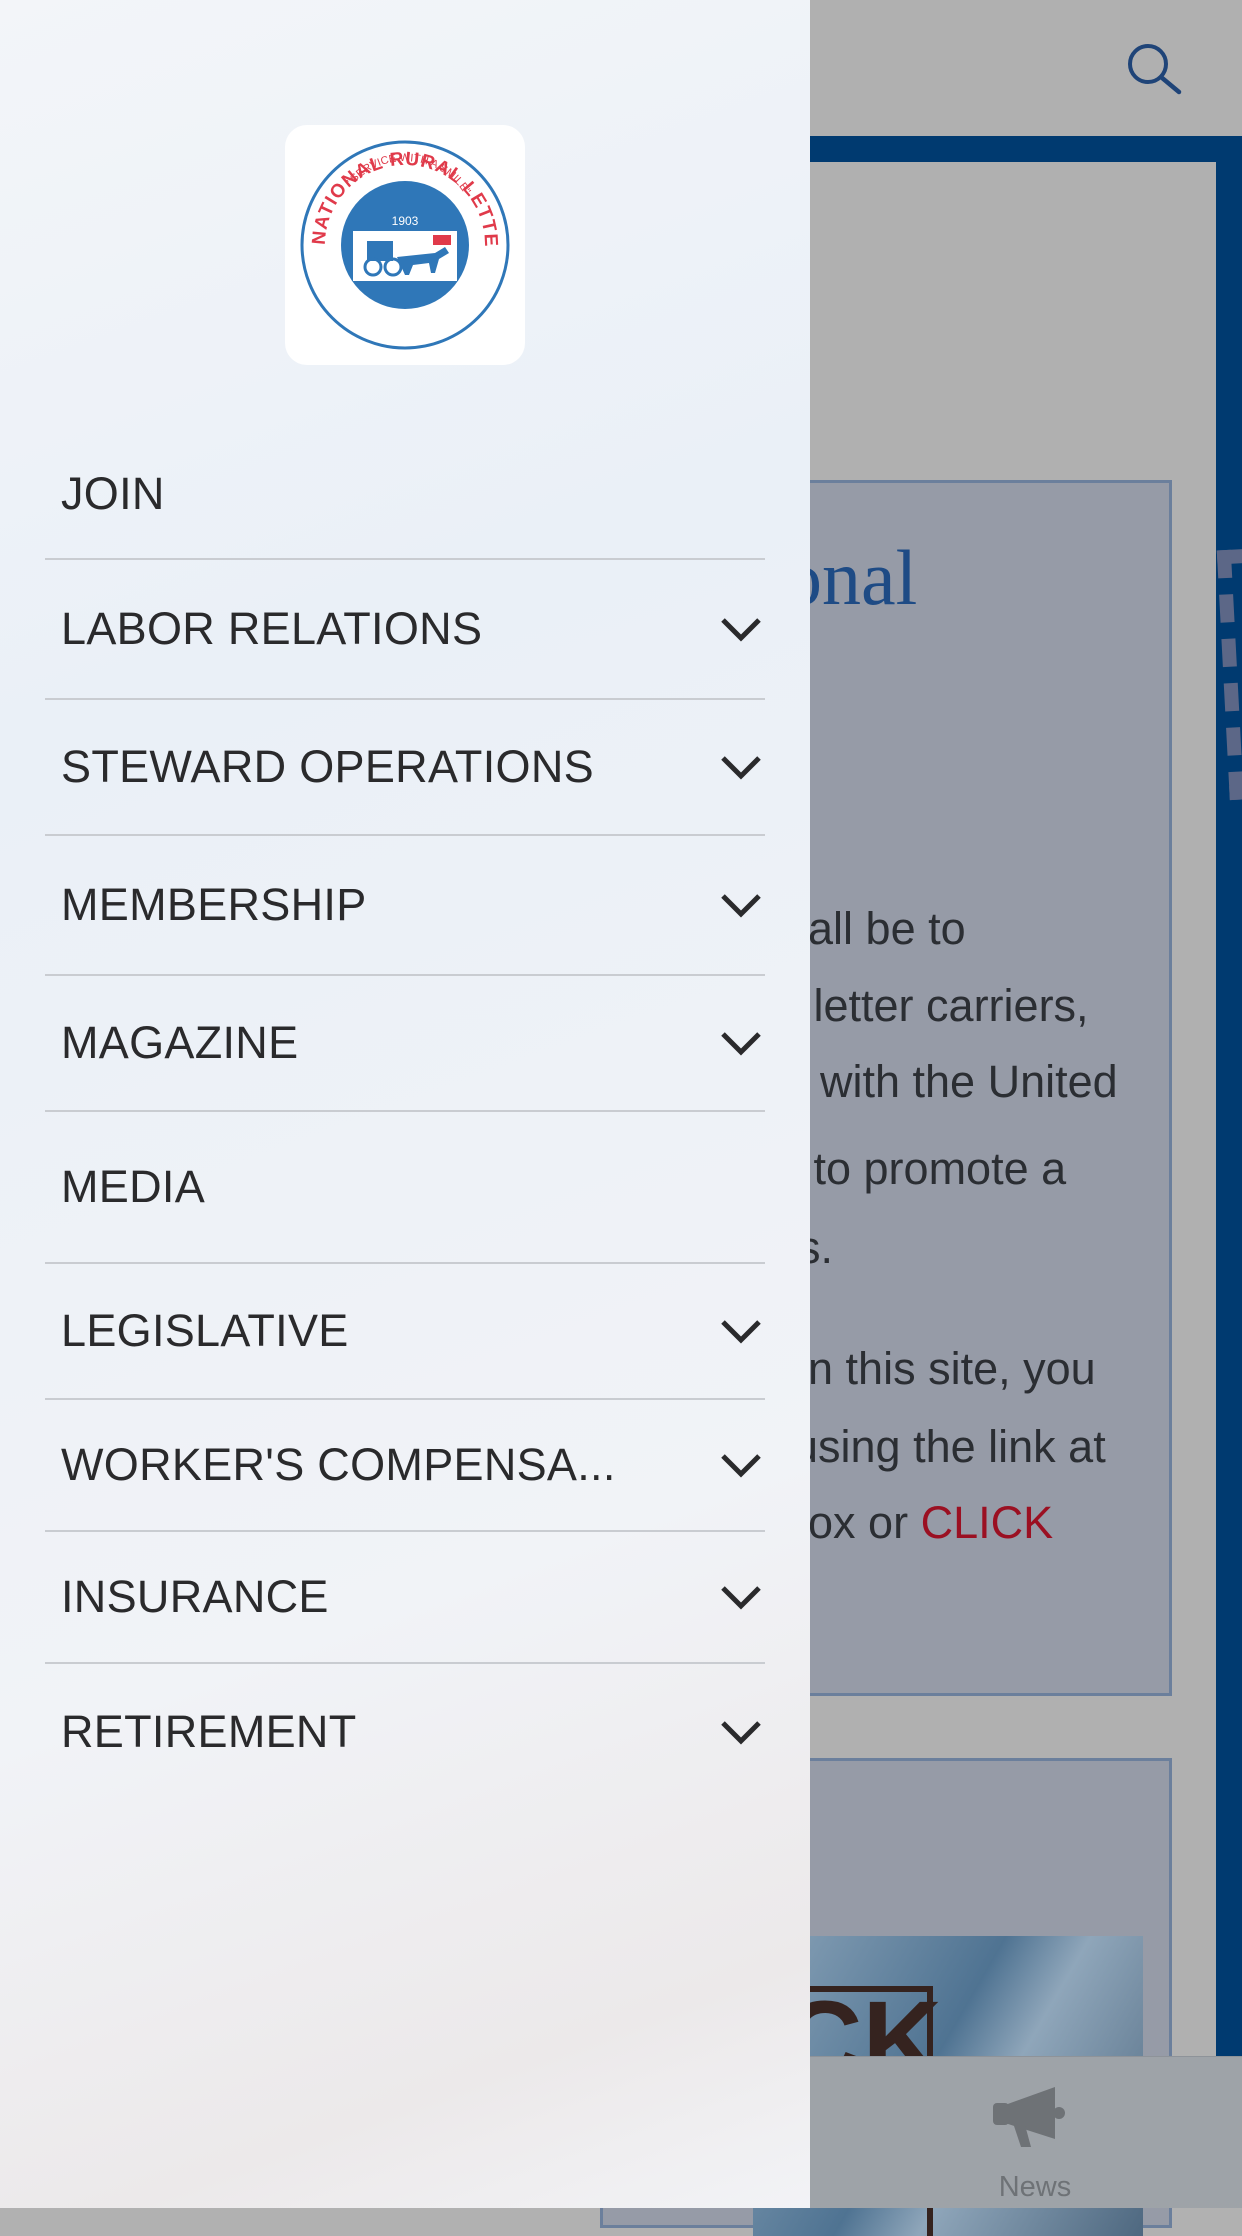  Describe the element at coordinates (195, 1596) in the screenshot. I see `menu-item-label: INSURANCE` at that location.